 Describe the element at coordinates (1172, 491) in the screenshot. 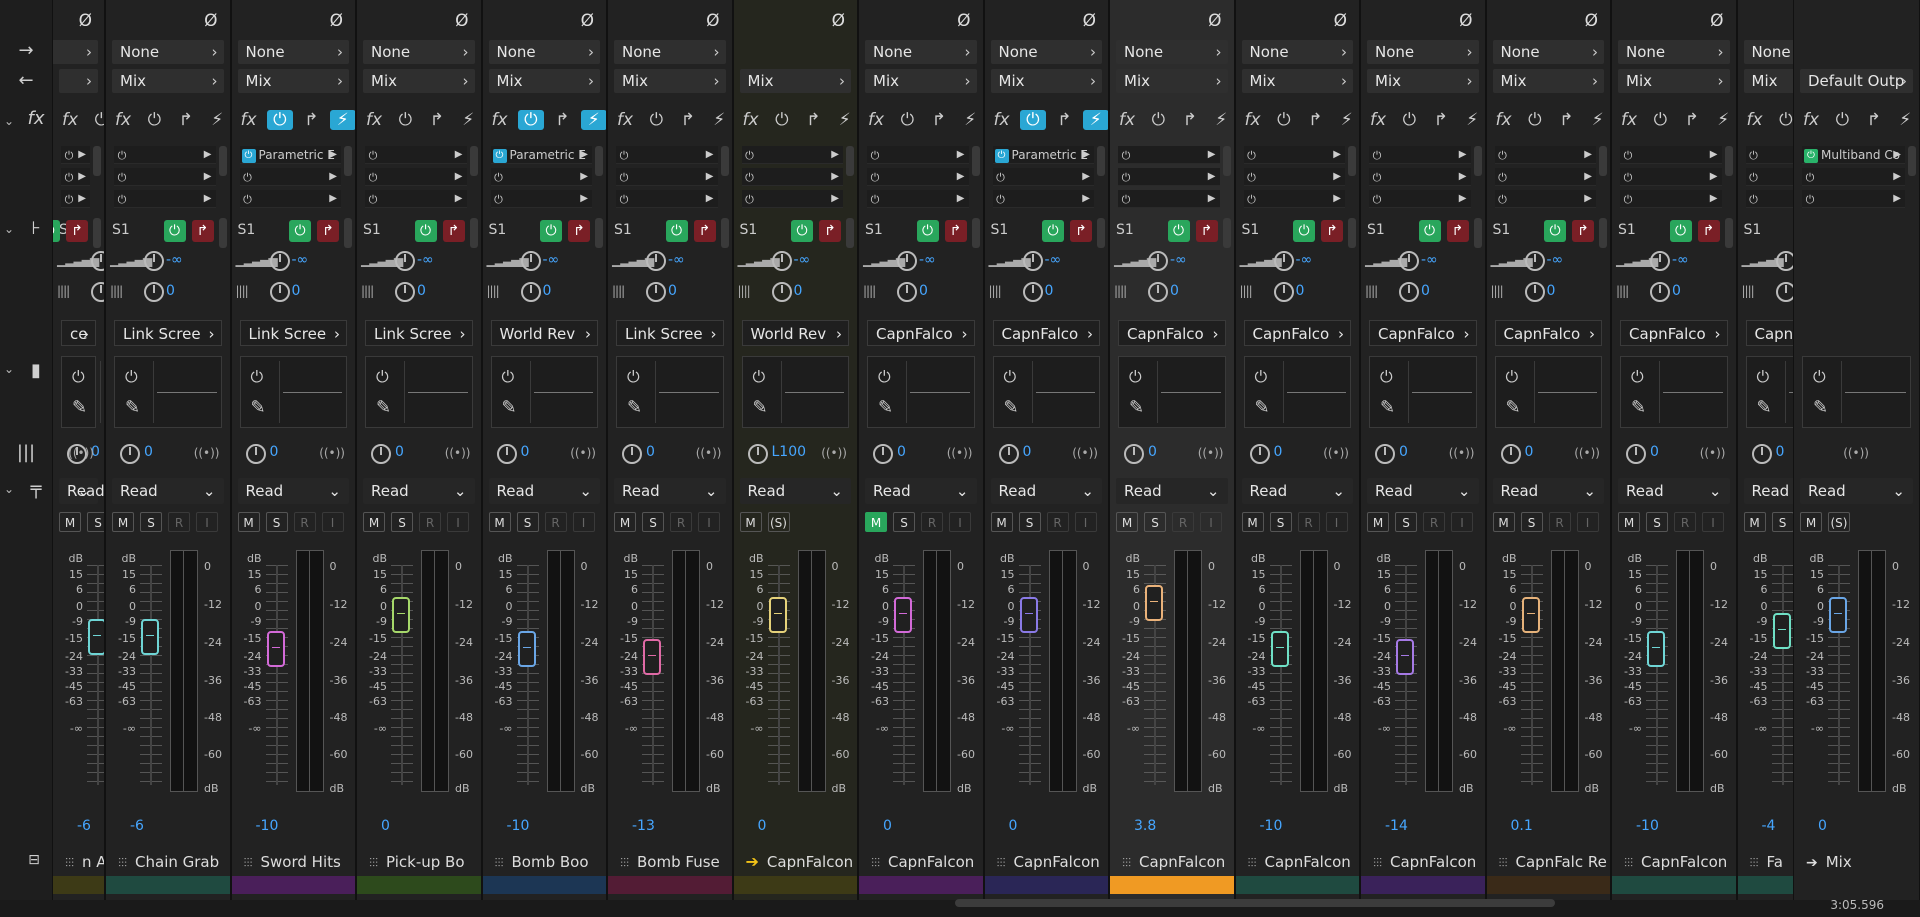

I see `automation-mode-dropdown: Read⌄` at that location.